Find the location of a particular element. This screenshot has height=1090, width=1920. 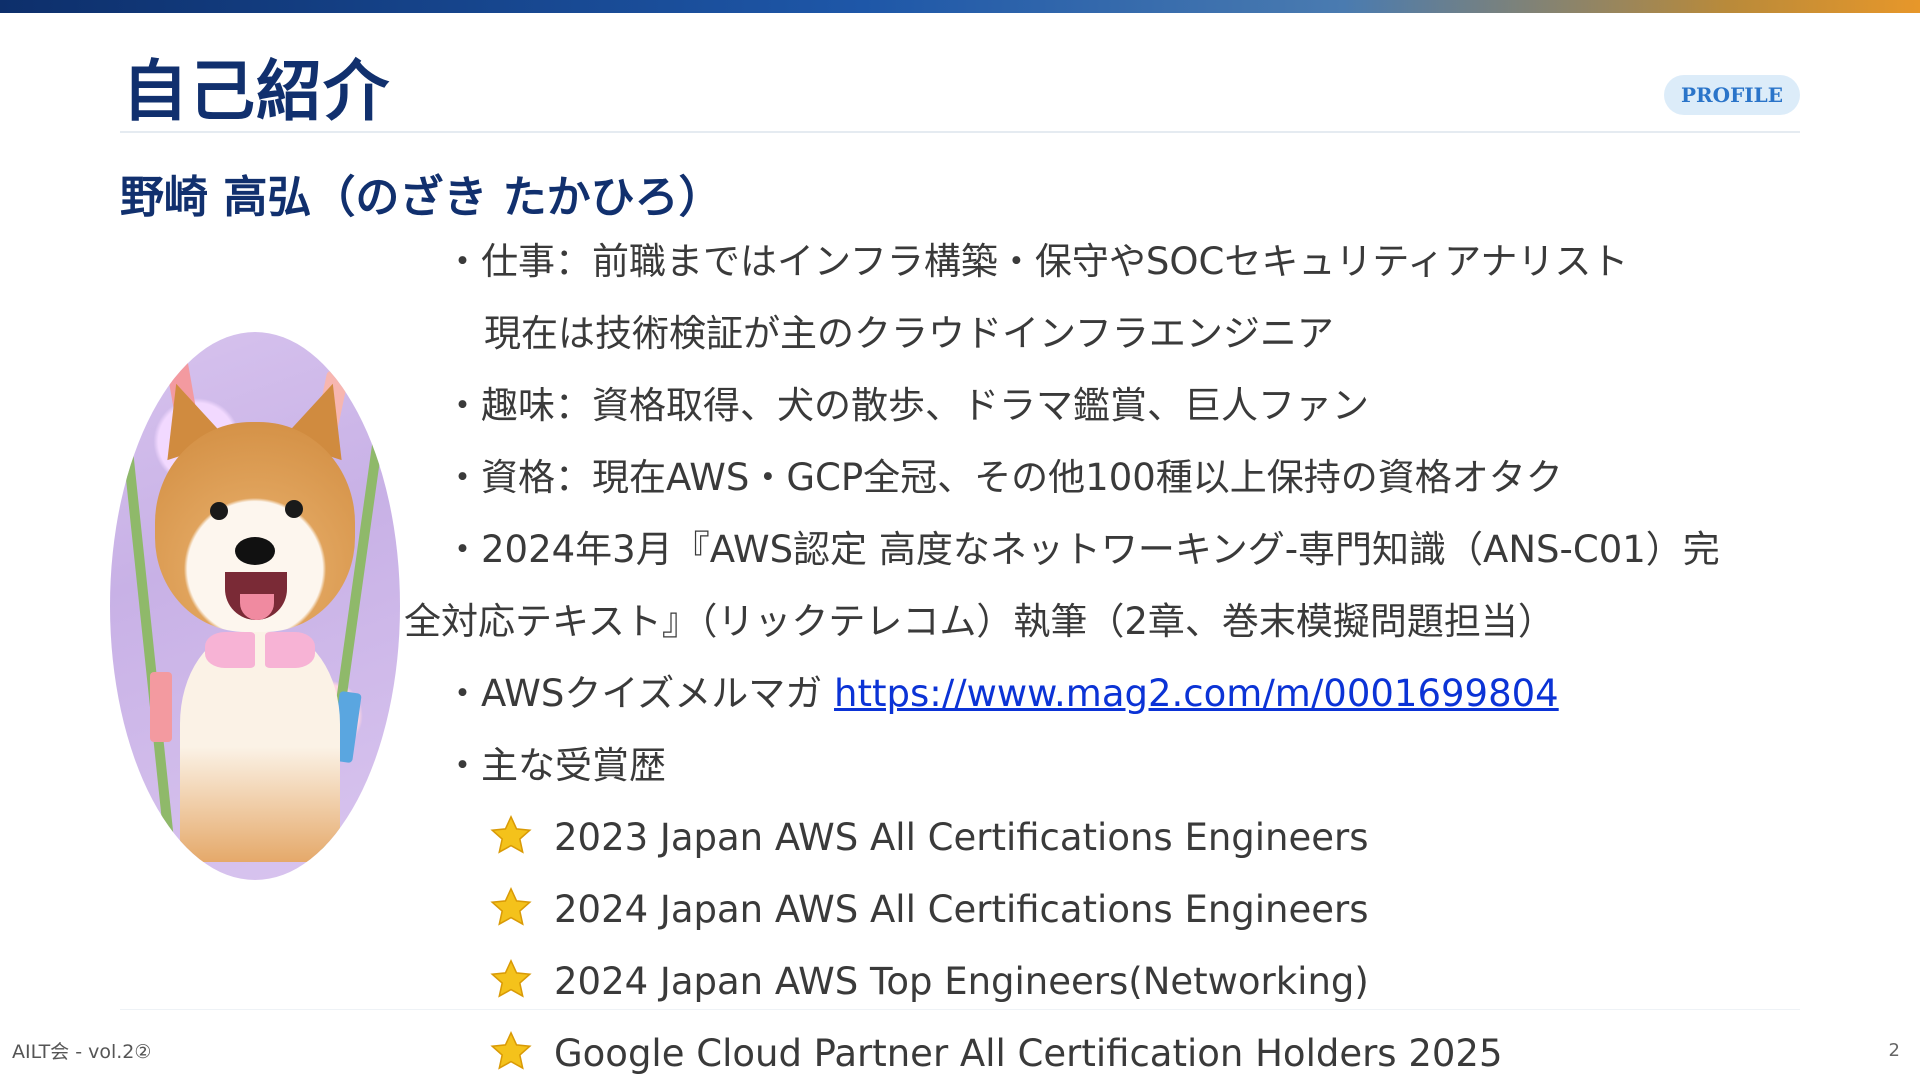

work-line-continued: 現在は技術検証が主のクラウドインフラエンジニア is located at coordinates (909, 333).